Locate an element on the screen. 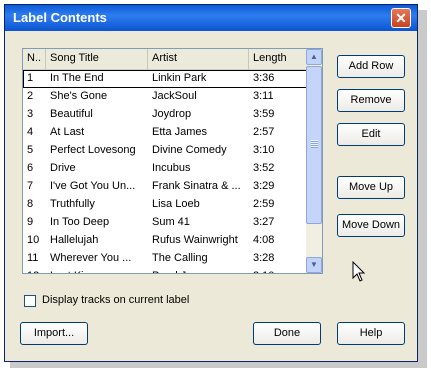 This screenshot has height=372, width=431. cell-song-title: Perfect Lovesong is located at coordinates (93, 150).